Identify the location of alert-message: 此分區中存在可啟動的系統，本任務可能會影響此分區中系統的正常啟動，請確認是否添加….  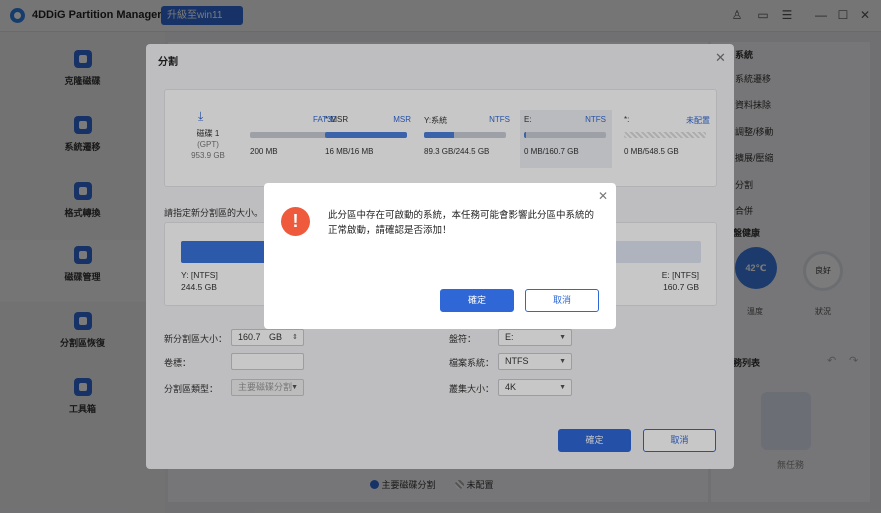
(461, 223).